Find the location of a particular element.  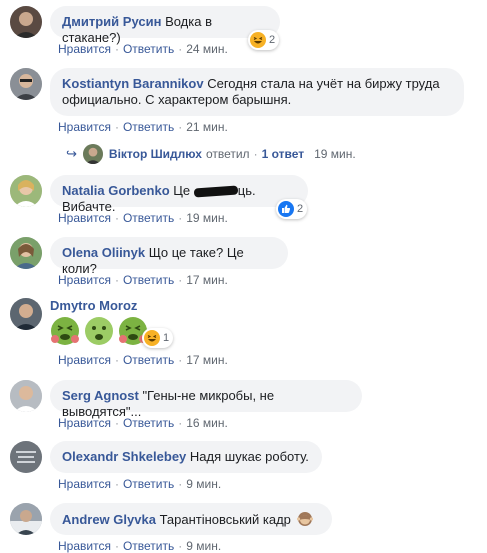

reaction-summary: 1 is located at coordinates (158, 338).